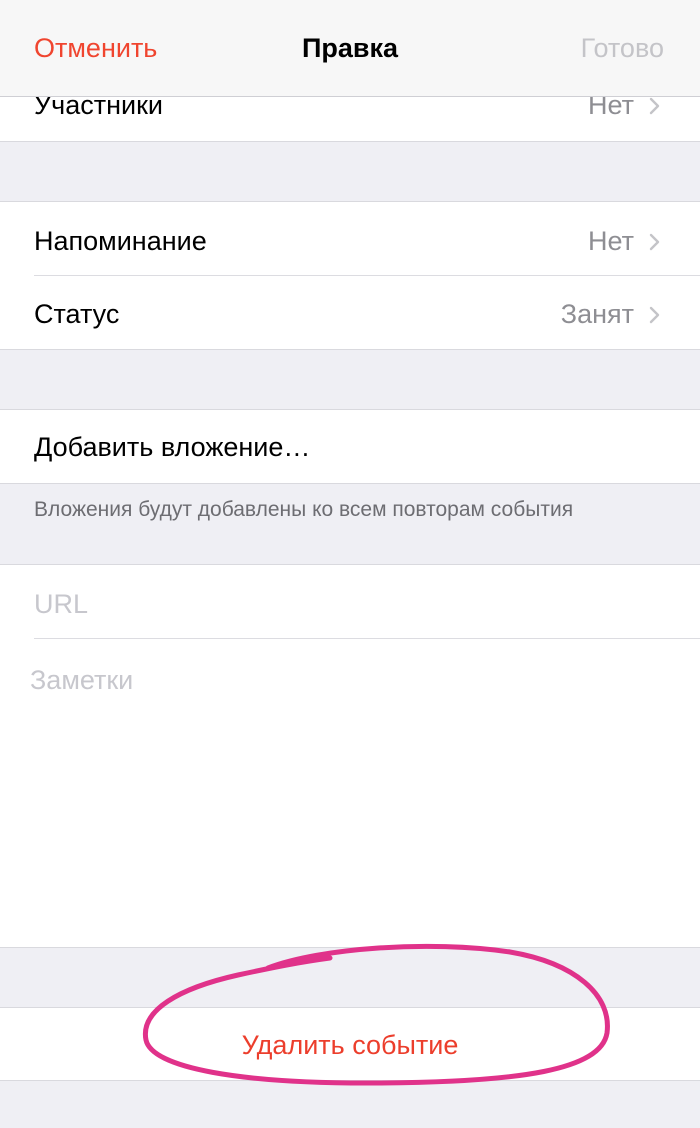 Image resolution: width=700 pixels, height=1128 pixels. I want to click on status-label: Статус, so click(77, 314).